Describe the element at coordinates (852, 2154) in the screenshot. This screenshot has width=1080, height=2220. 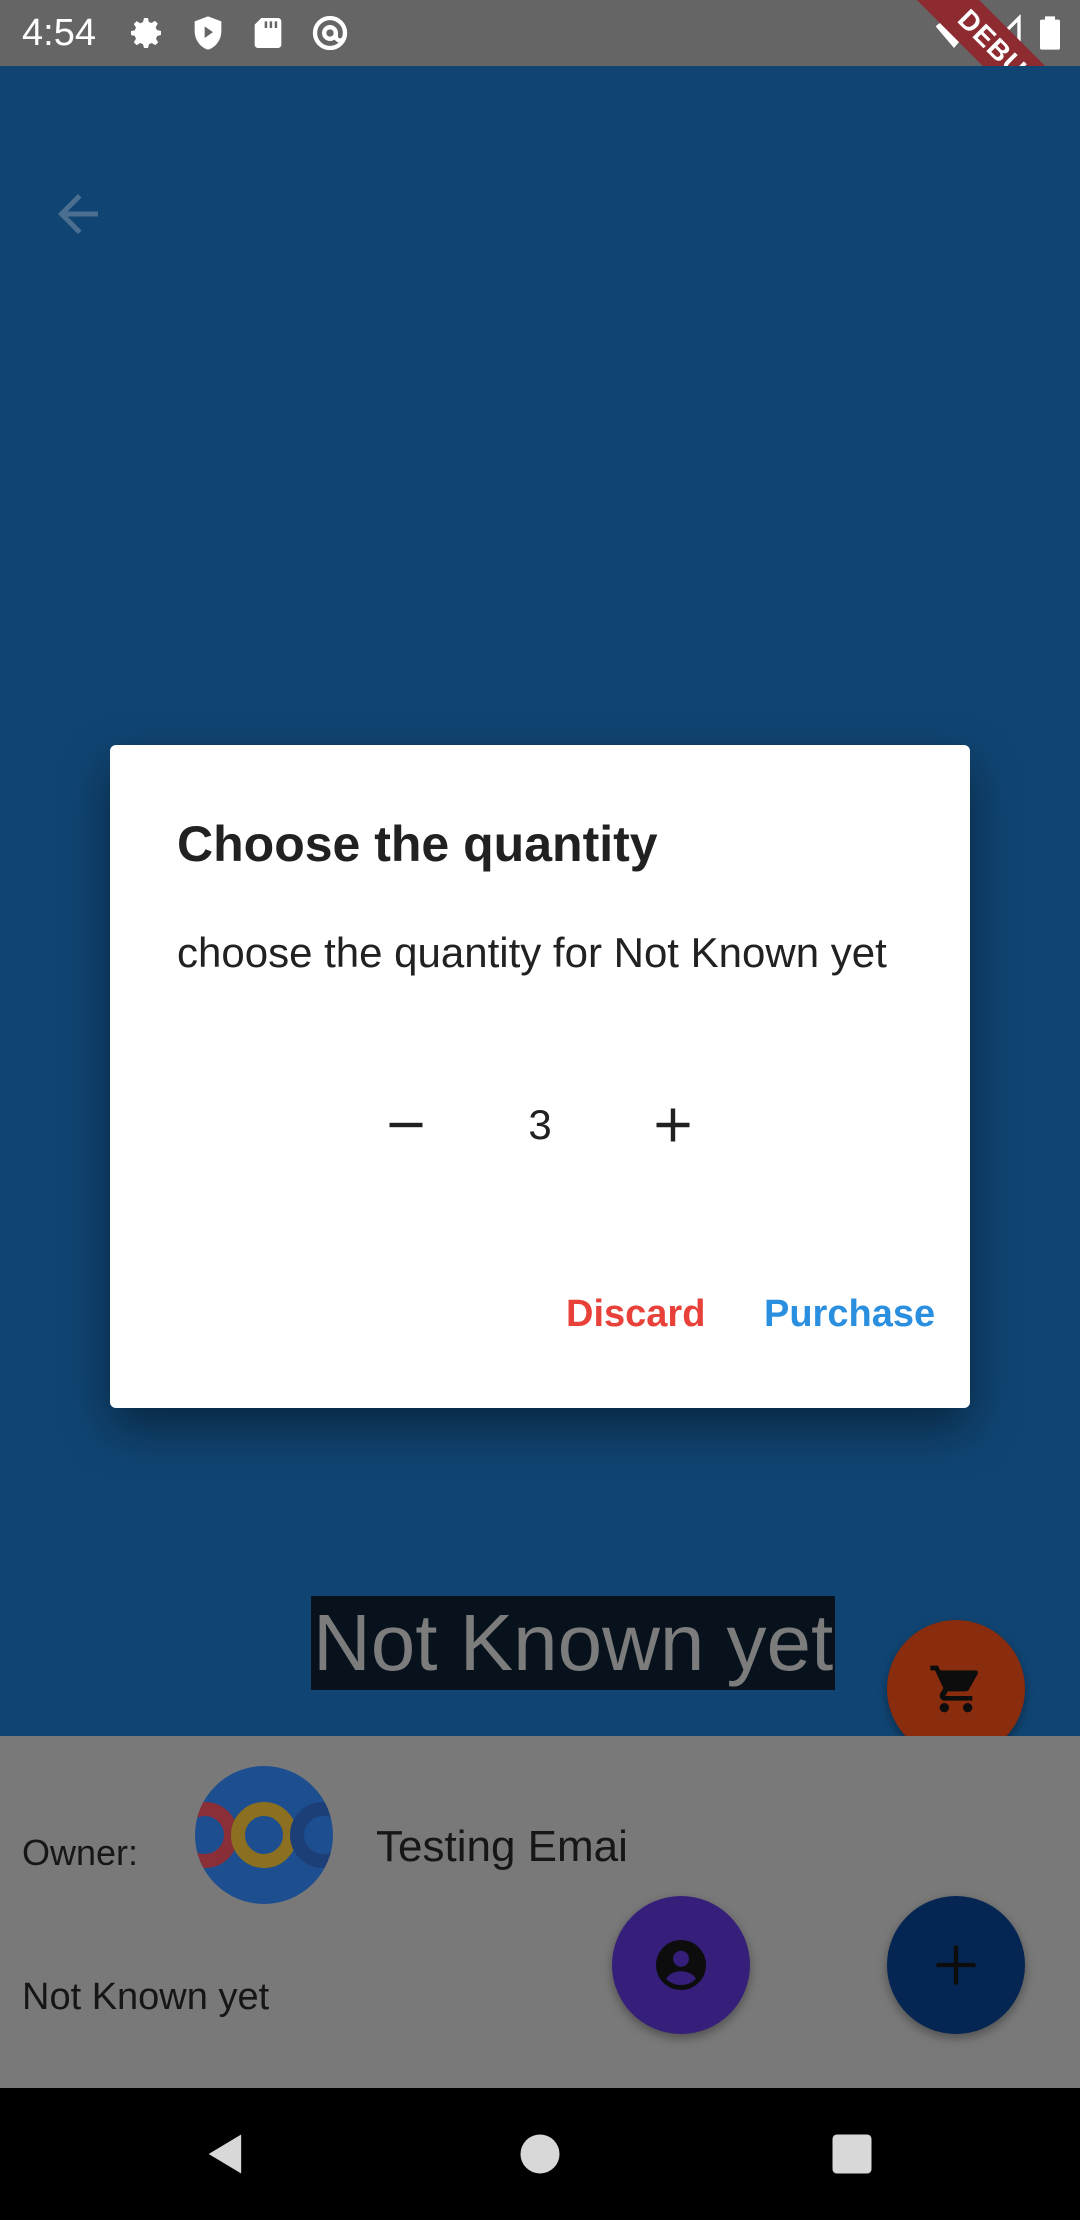
I see `nav-recents-icon` at that location.